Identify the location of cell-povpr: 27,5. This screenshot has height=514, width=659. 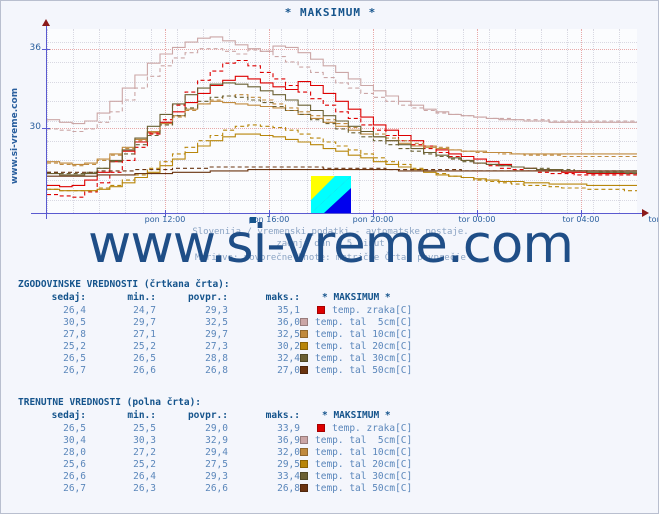
(216, 464).